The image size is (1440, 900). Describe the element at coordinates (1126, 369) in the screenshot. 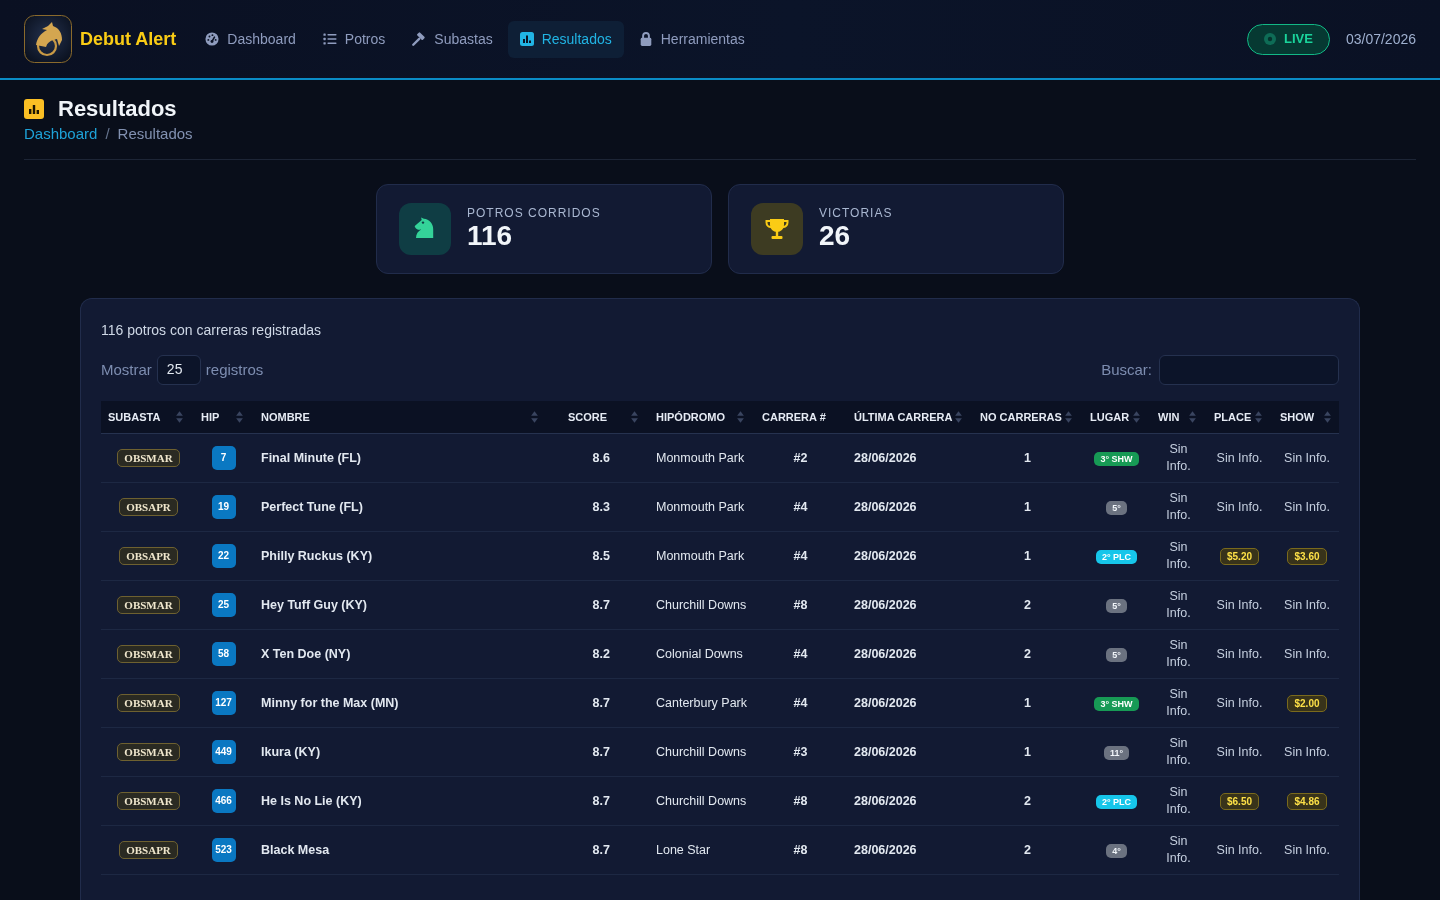

I see `search-label: Buscar:` at that location.